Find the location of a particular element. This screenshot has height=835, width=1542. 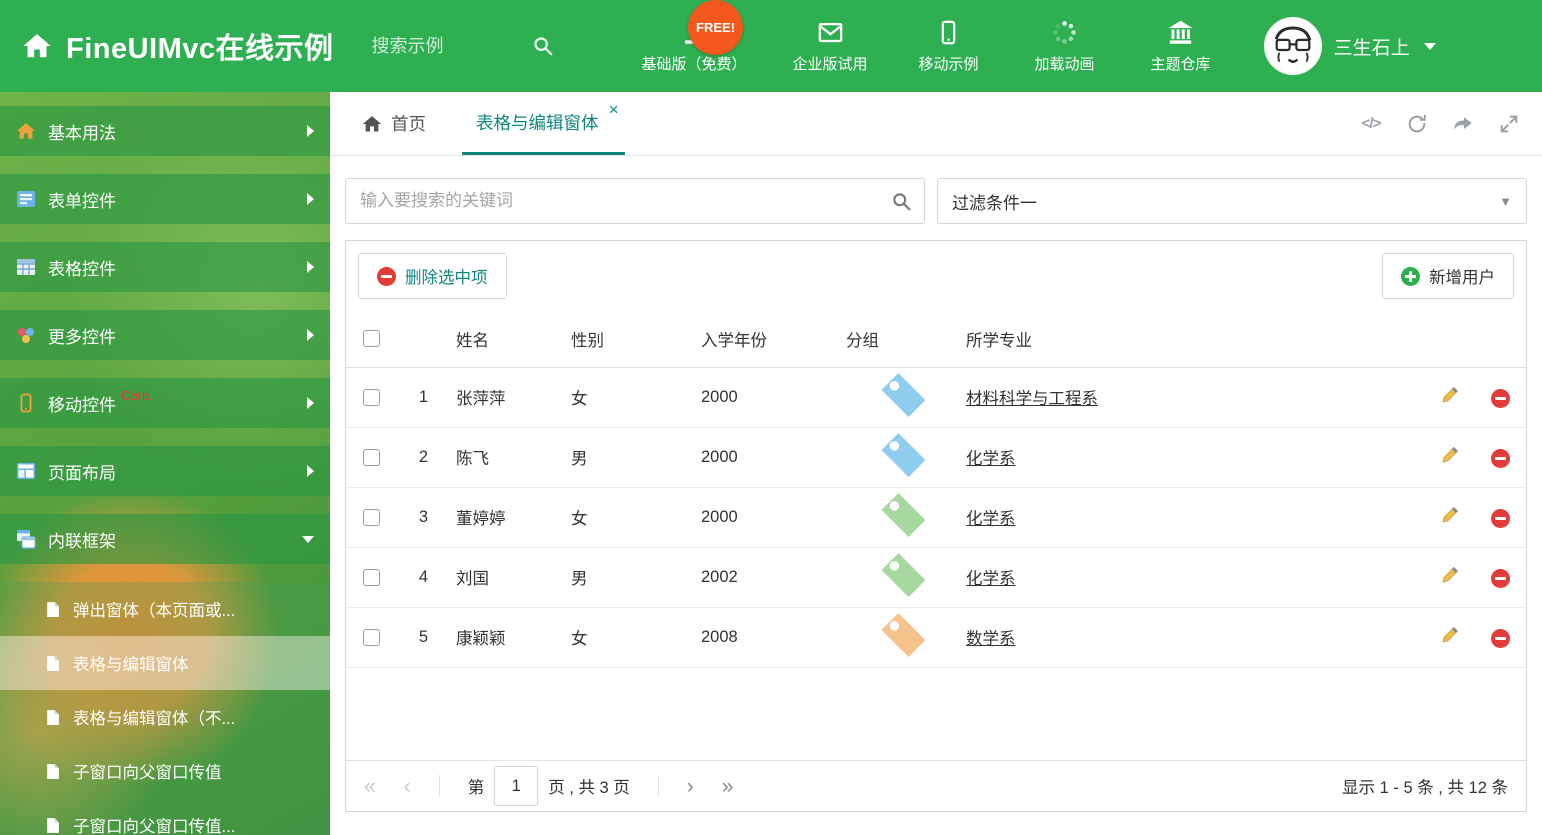

cell-name: 陈飞 is located at coordinates (508, 457).